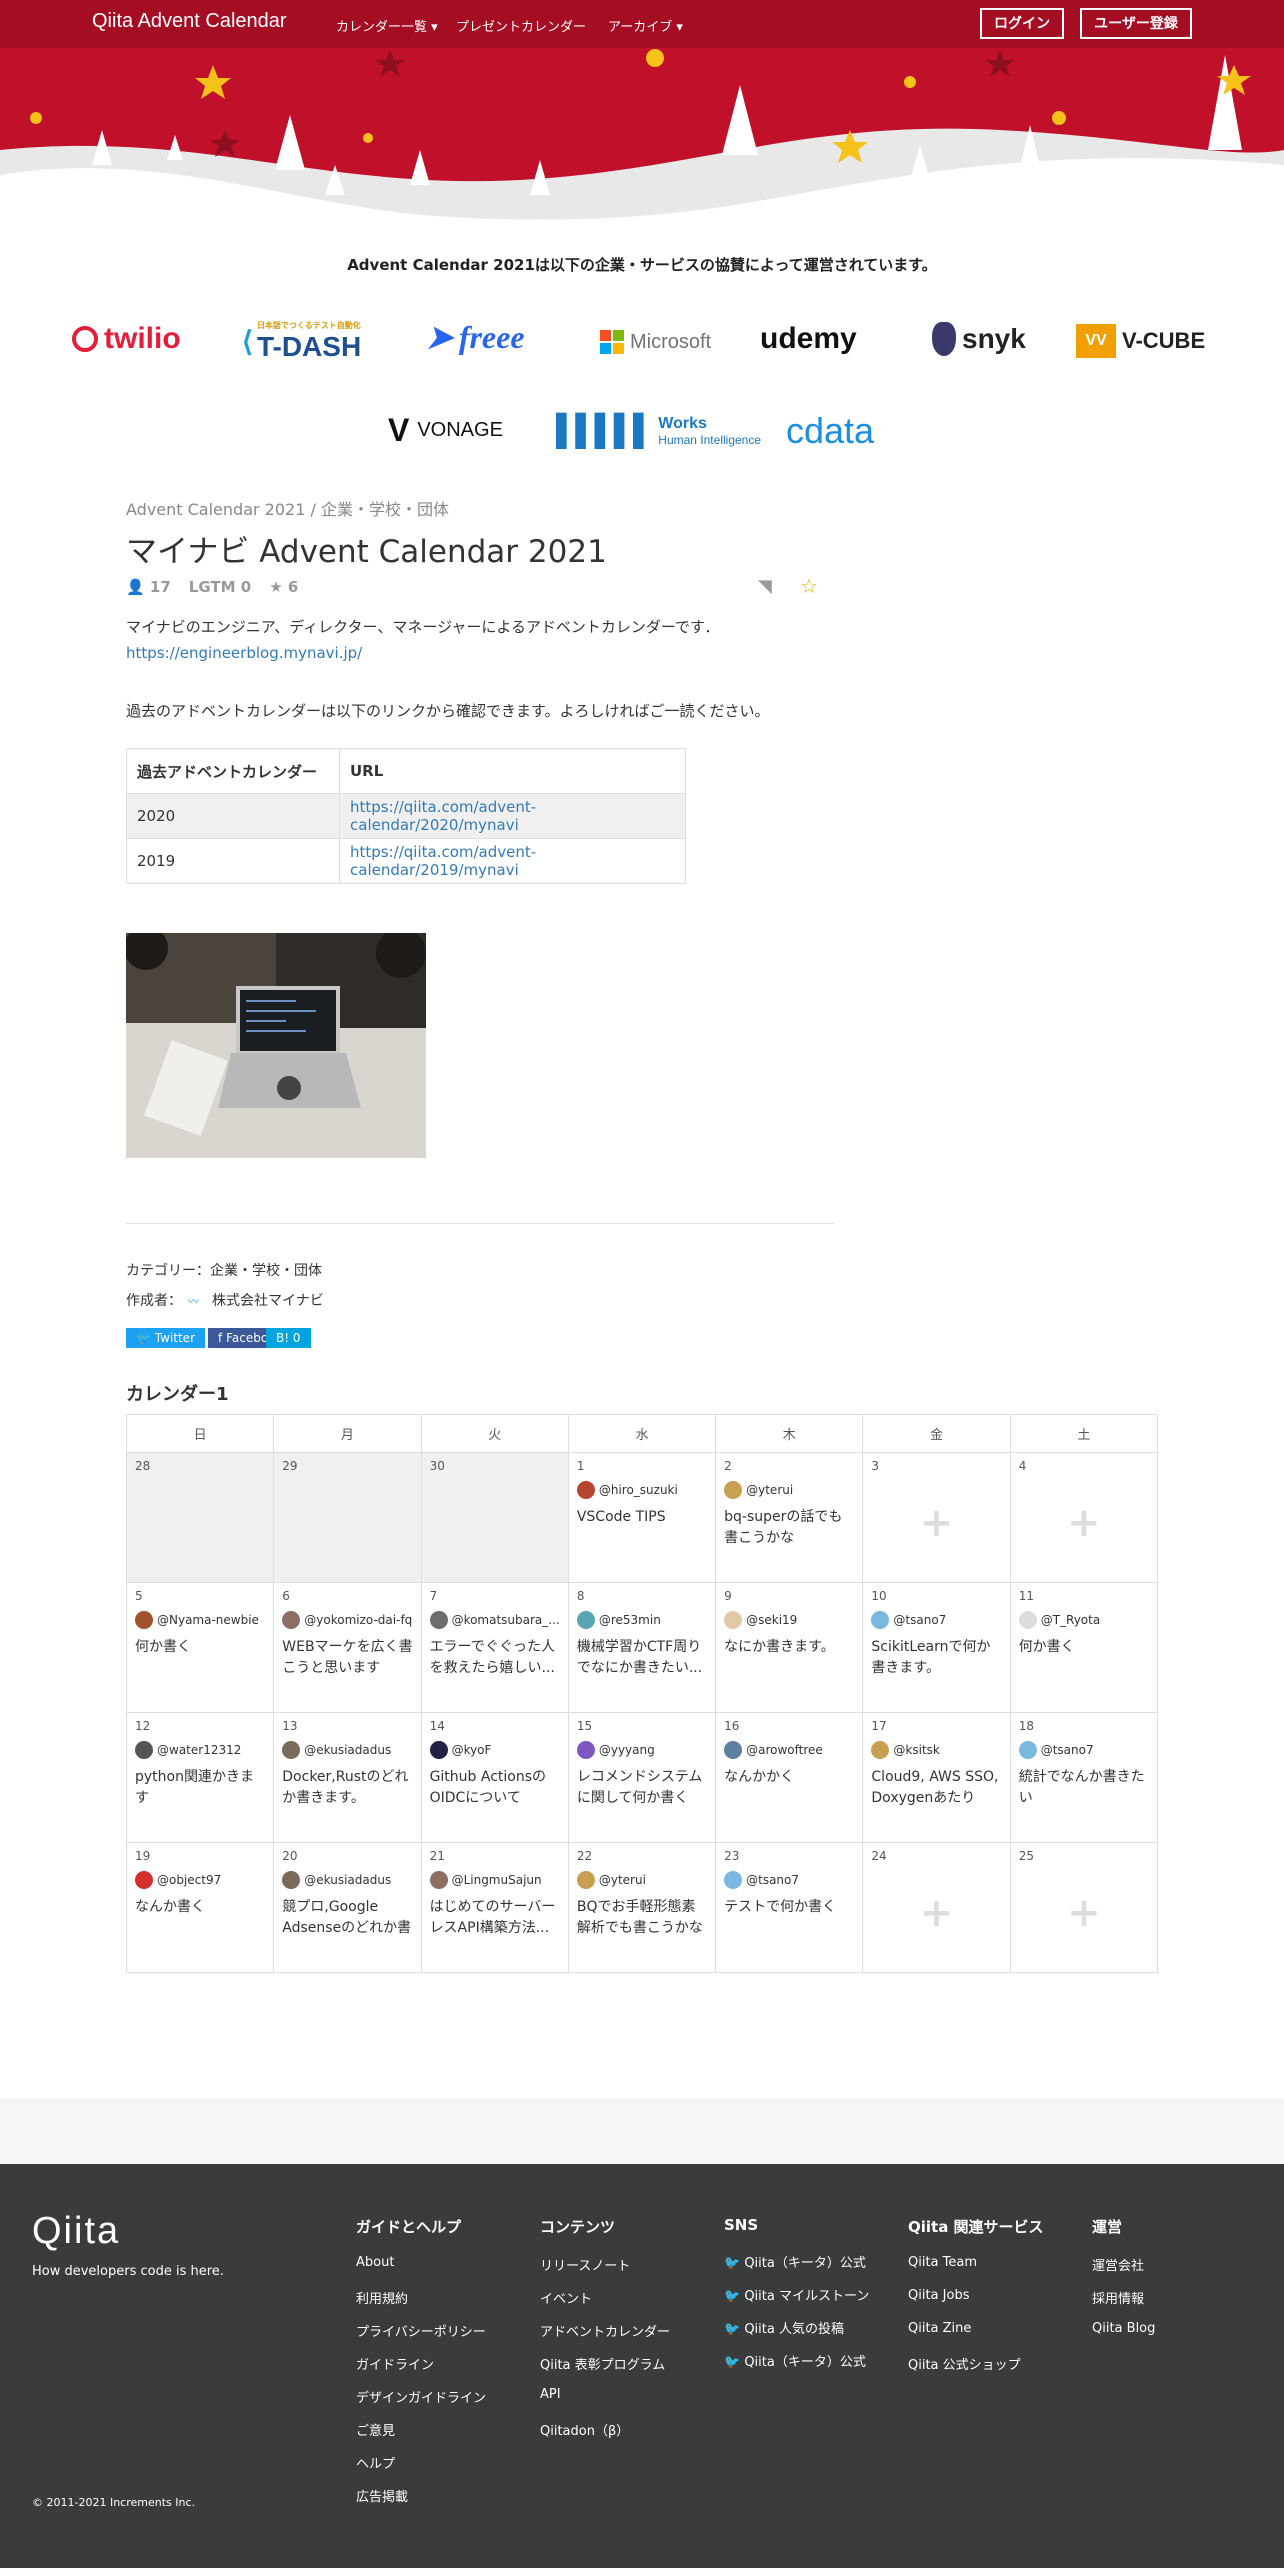  Describe the element at coordinates (808, 339) in the screenshot. I see `sponsor-udemy-logo: udemy` at that location.